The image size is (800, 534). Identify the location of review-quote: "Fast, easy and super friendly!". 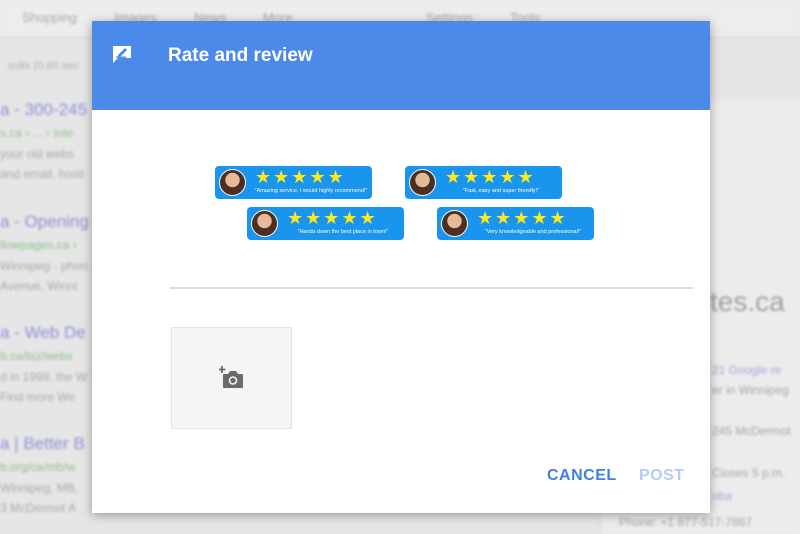
(501, 191).